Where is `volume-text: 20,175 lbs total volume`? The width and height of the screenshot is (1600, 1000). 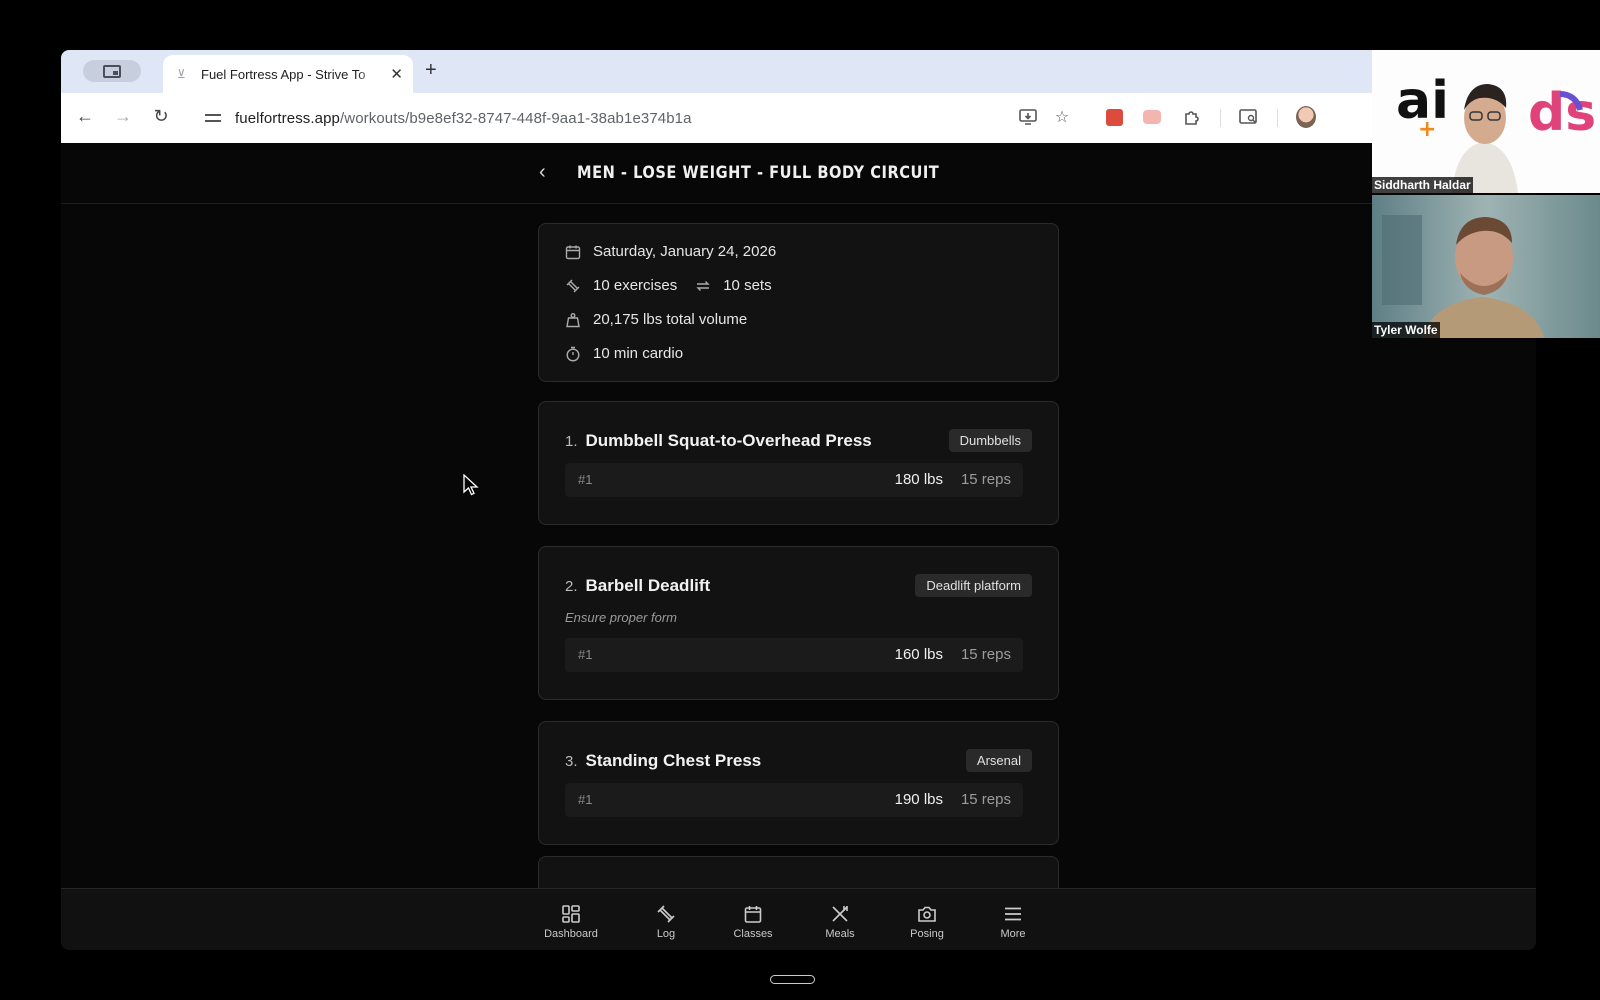 volume-text: 20,175 lbs total volume is located at coordinates (670, 319).